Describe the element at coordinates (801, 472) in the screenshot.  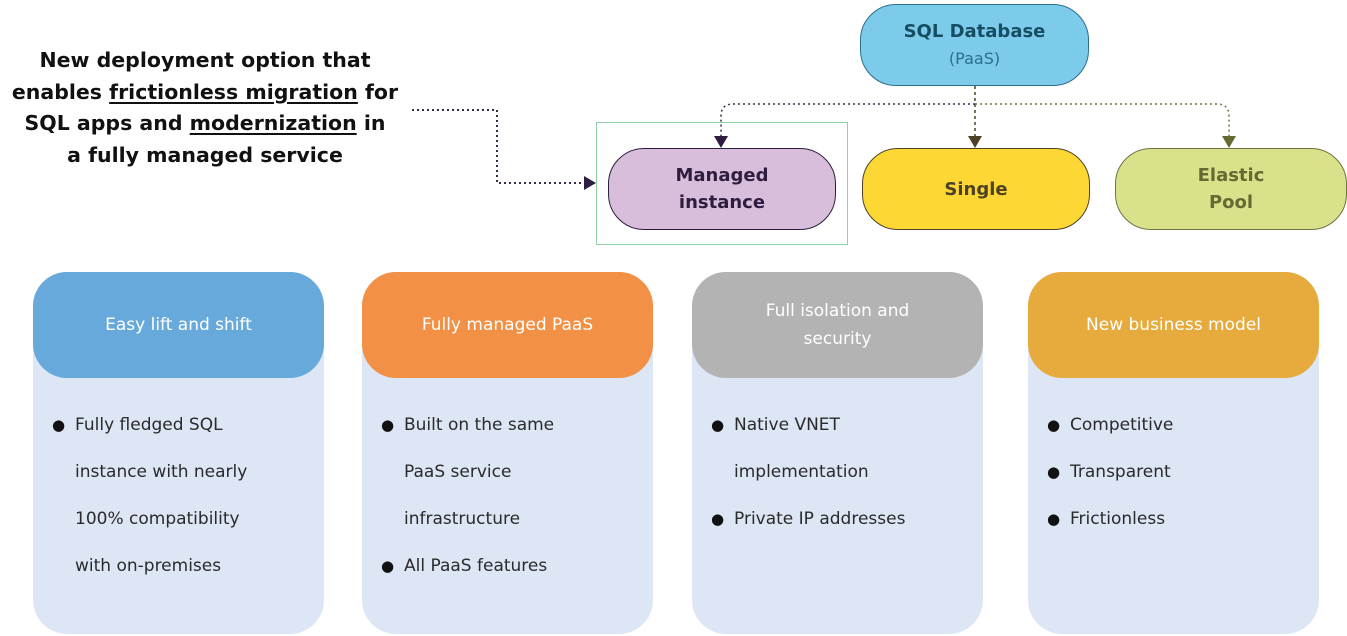
I see `bullet-text: implementation` at that location.